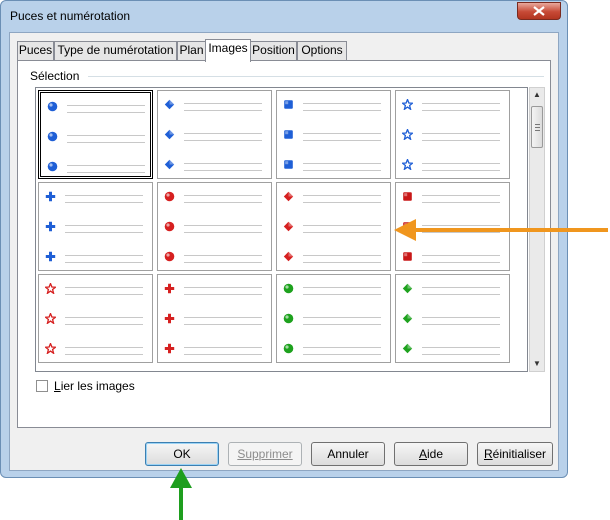  I want to click on orange-arrow-annotation, so click(501, 230).